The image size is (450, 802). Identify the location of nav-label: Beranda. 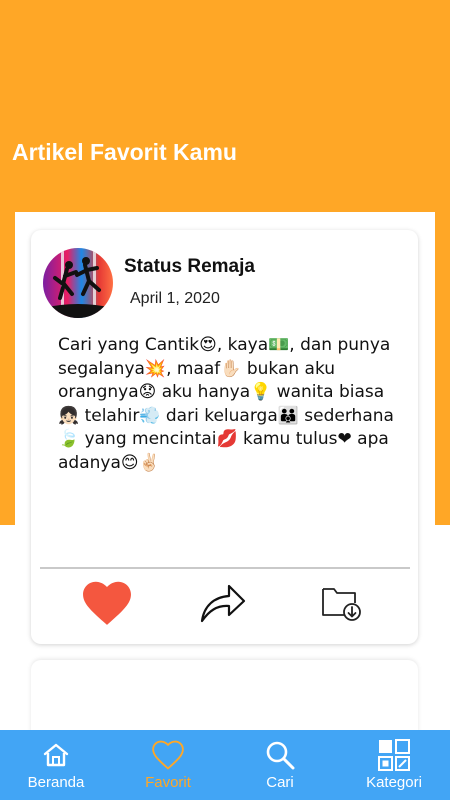
(56, 782).